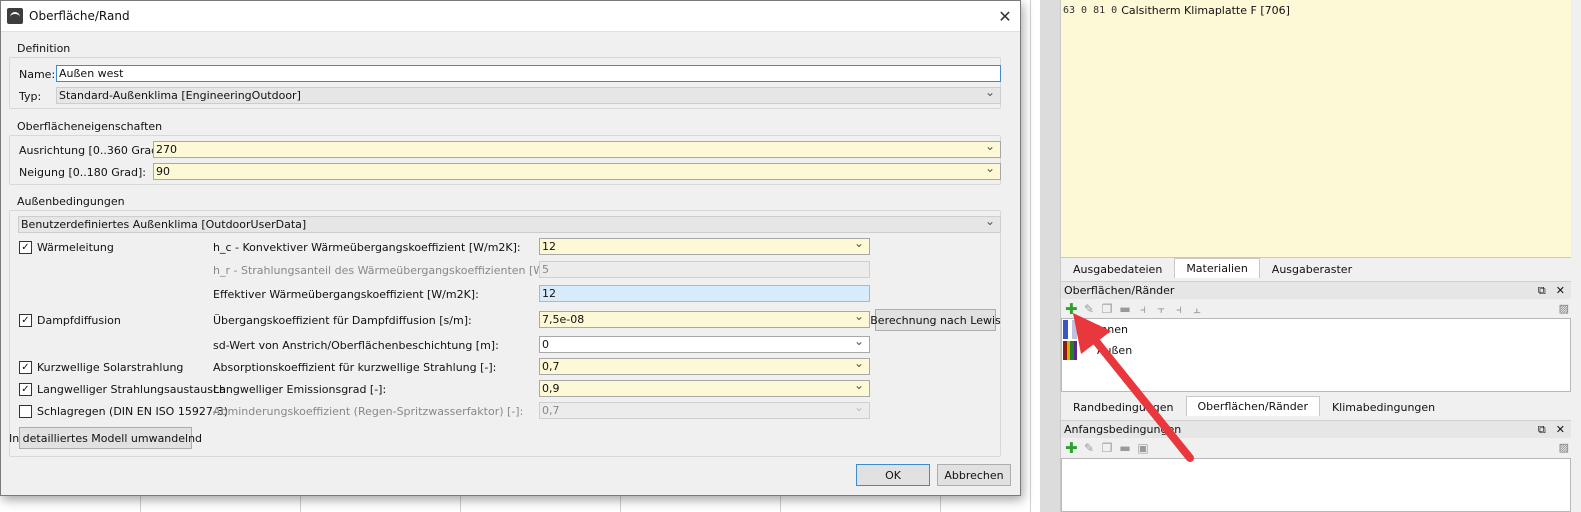  I want to click on ok-button: OK, so click(893, 475).